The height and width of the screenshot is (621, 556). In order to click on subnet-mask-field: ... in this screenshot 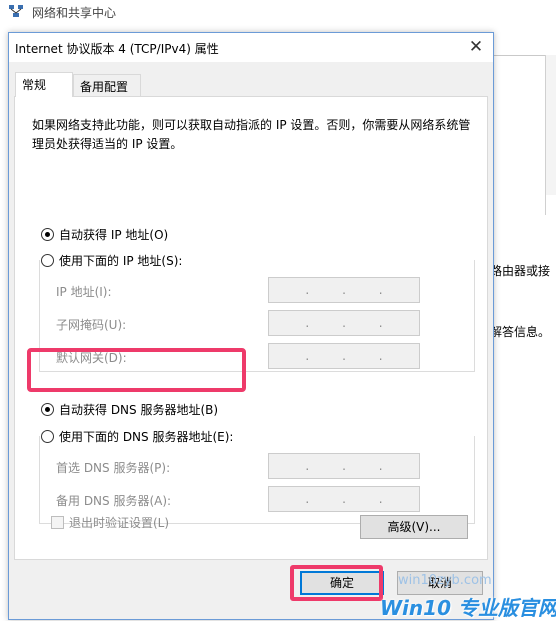, I will do `click(344, 323)`.